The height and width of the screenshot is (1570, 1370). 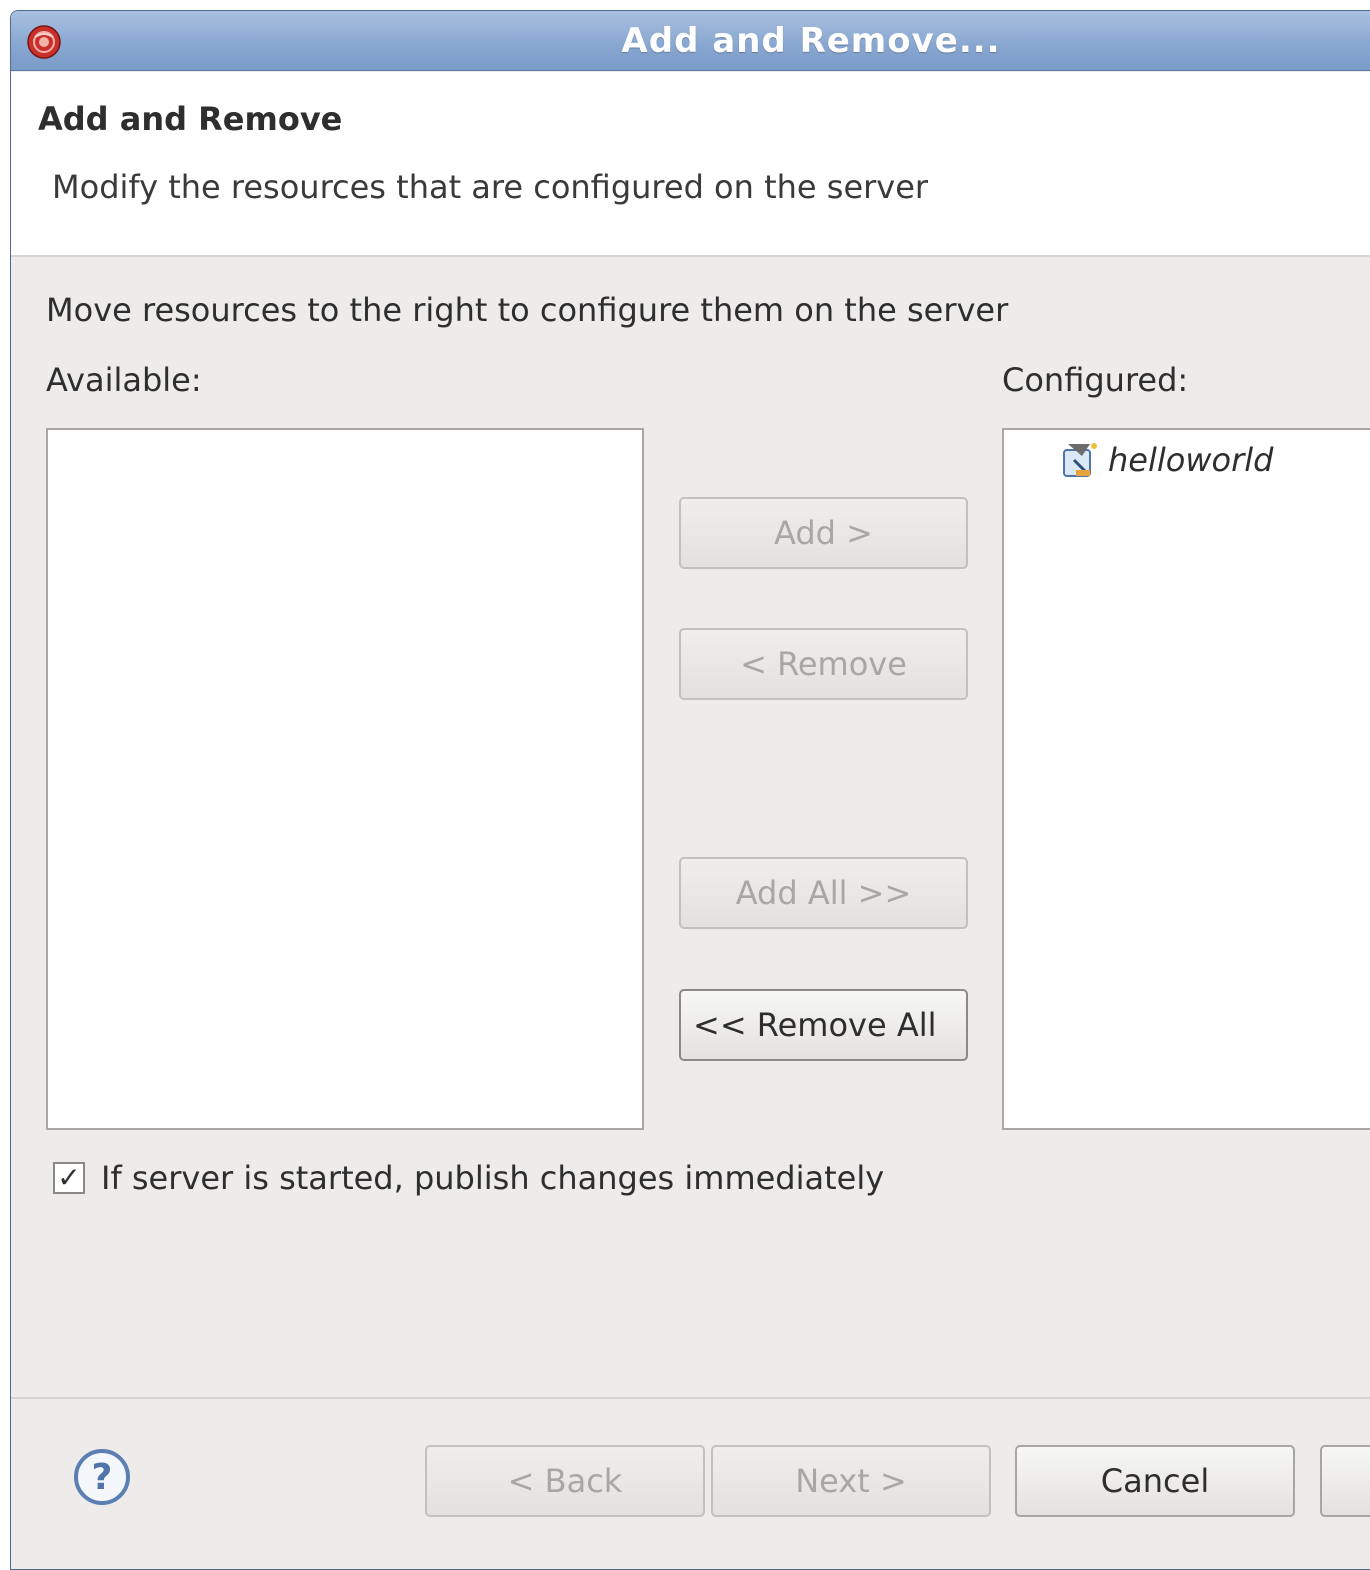 What do you see at coordinates (823, 533) in the screenshot?
I see `add-button: Add >` at bounding box center [823, 533].